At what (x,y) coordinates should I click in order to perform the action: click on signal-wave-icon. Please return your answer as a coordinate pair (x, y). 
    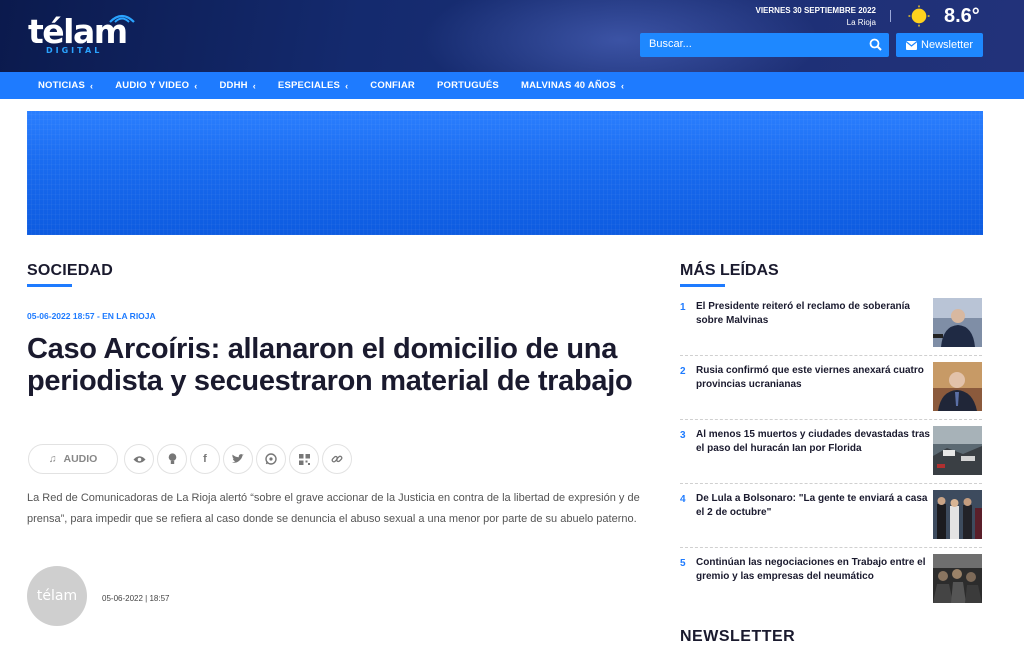
    Looking at the image, I should click on (122, 18).